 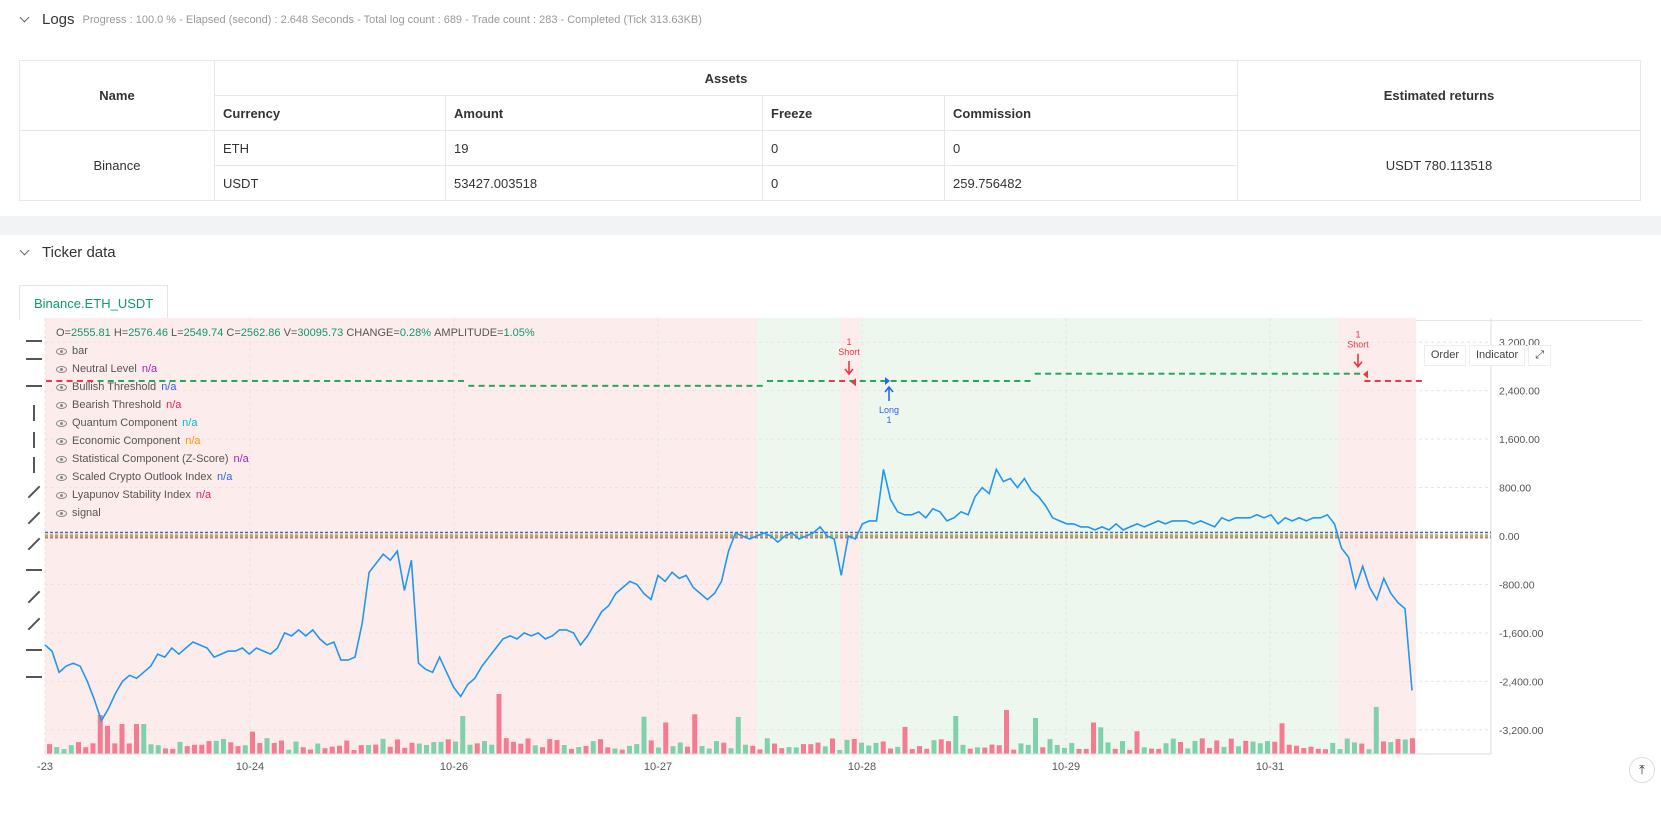 I want to click on tab-eth-usdt: Binance.ETH_USDT, so click(x=94, y=303).